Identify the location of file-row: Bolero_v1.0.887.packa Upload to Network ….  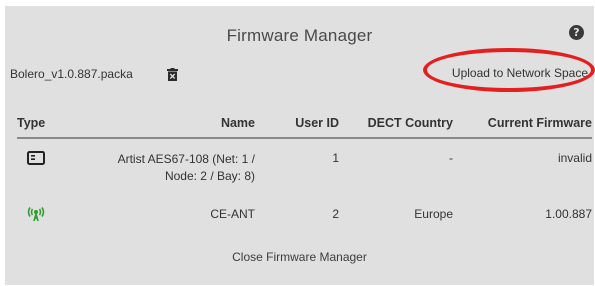
(299, 77).